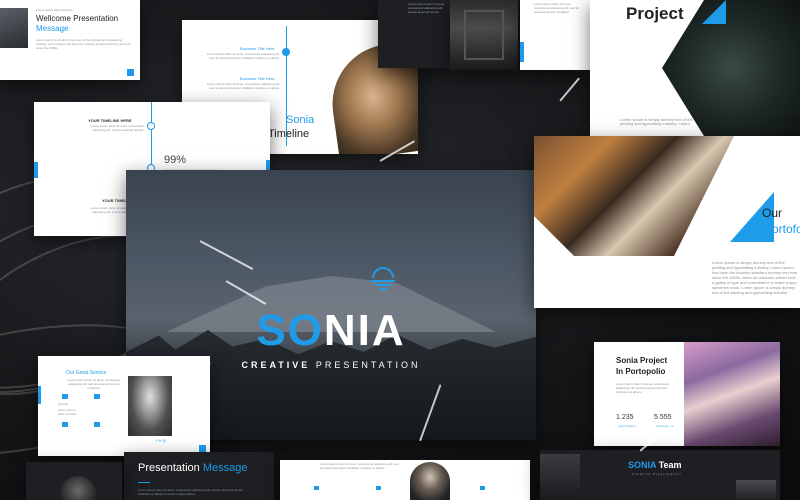  What do you see at coordinates (625, 417) in the screenshot?
I see `stat1-value: 1.235` at bounding box center [625, 417].